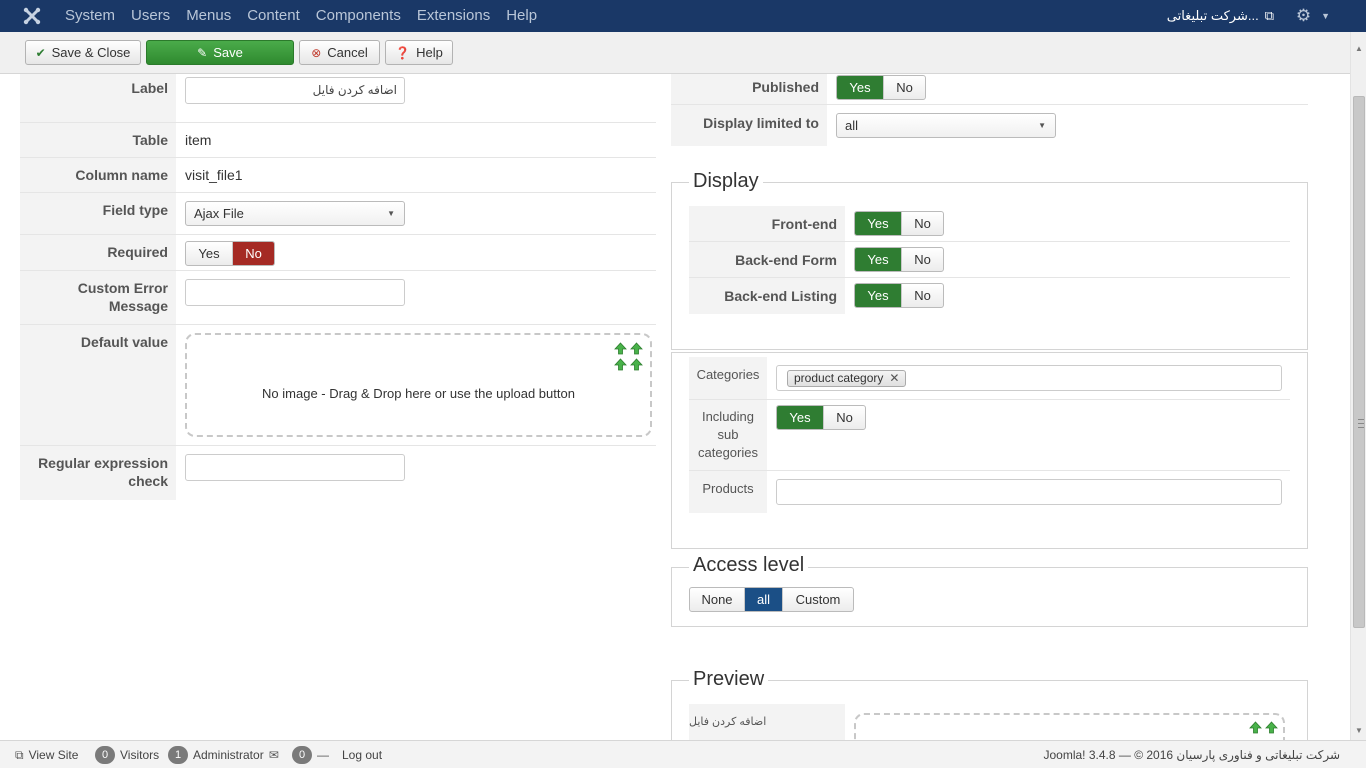 This screenshot has width=1366, height=768. I want to click on user-menu: ⚙ ▼, so click(1313, 16).